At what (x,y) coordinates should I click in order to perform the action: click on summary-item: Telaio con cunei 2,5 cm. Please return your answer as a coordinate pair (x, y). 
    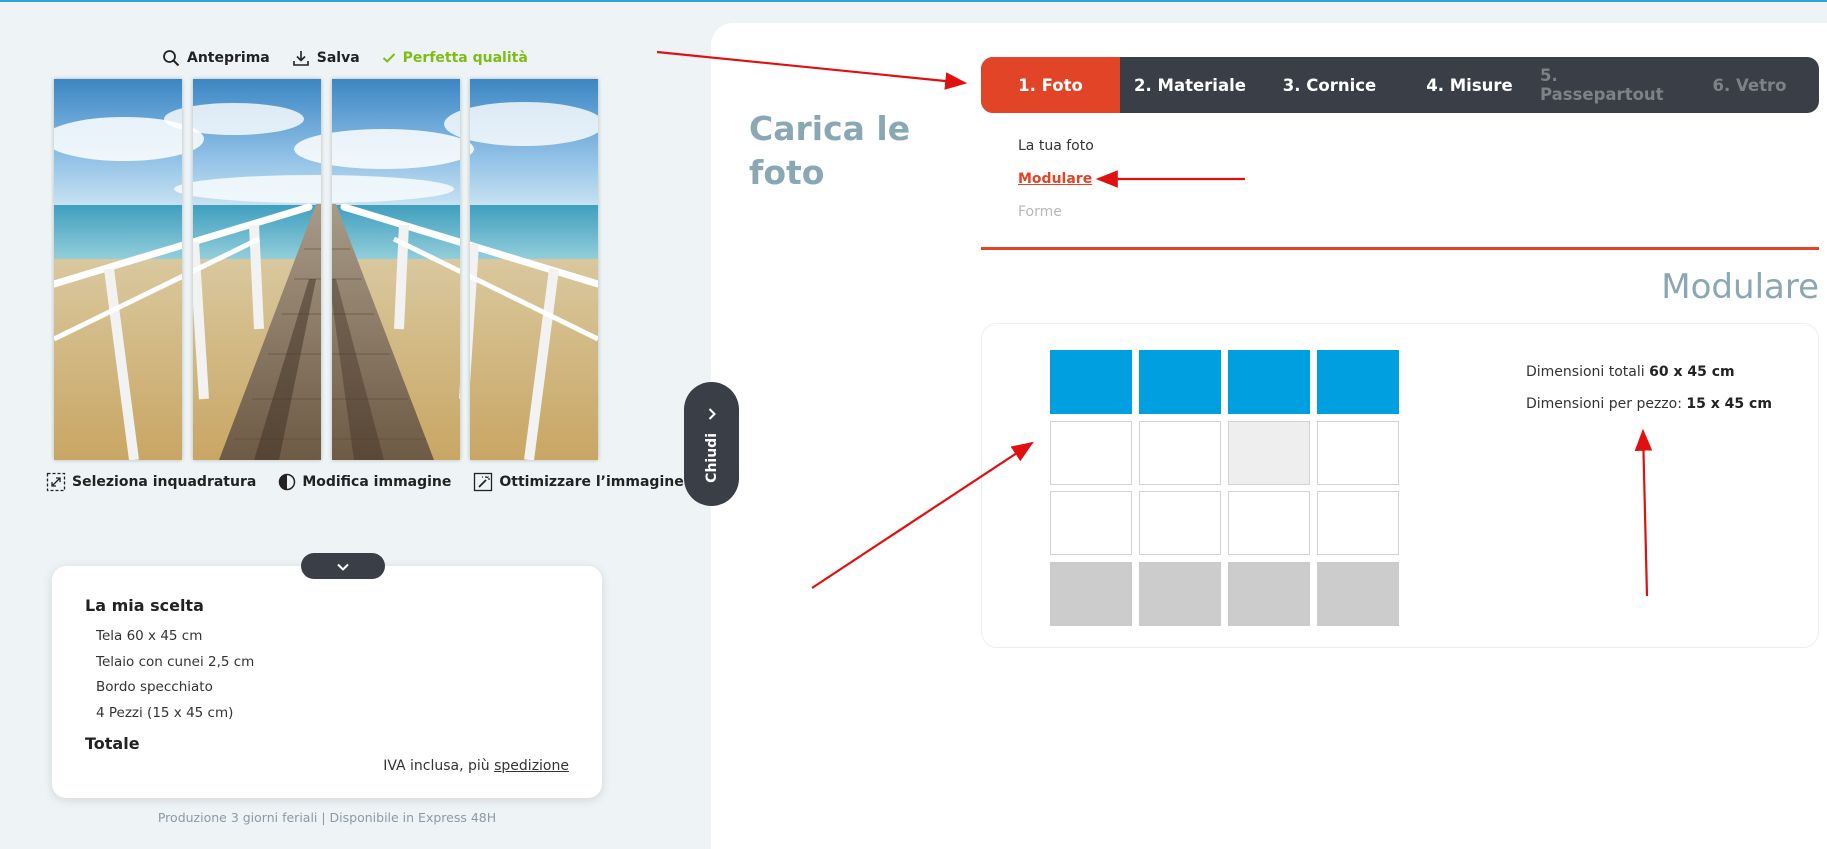
    Looking at the image, I should click on (175, 661).